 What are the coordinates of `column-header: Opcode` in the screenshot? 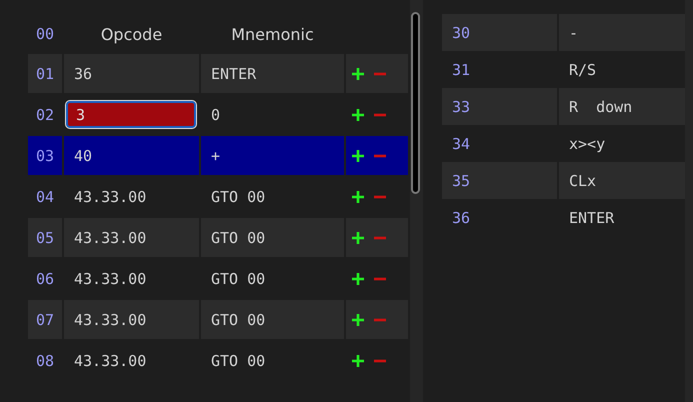 It's located at (132, 34).